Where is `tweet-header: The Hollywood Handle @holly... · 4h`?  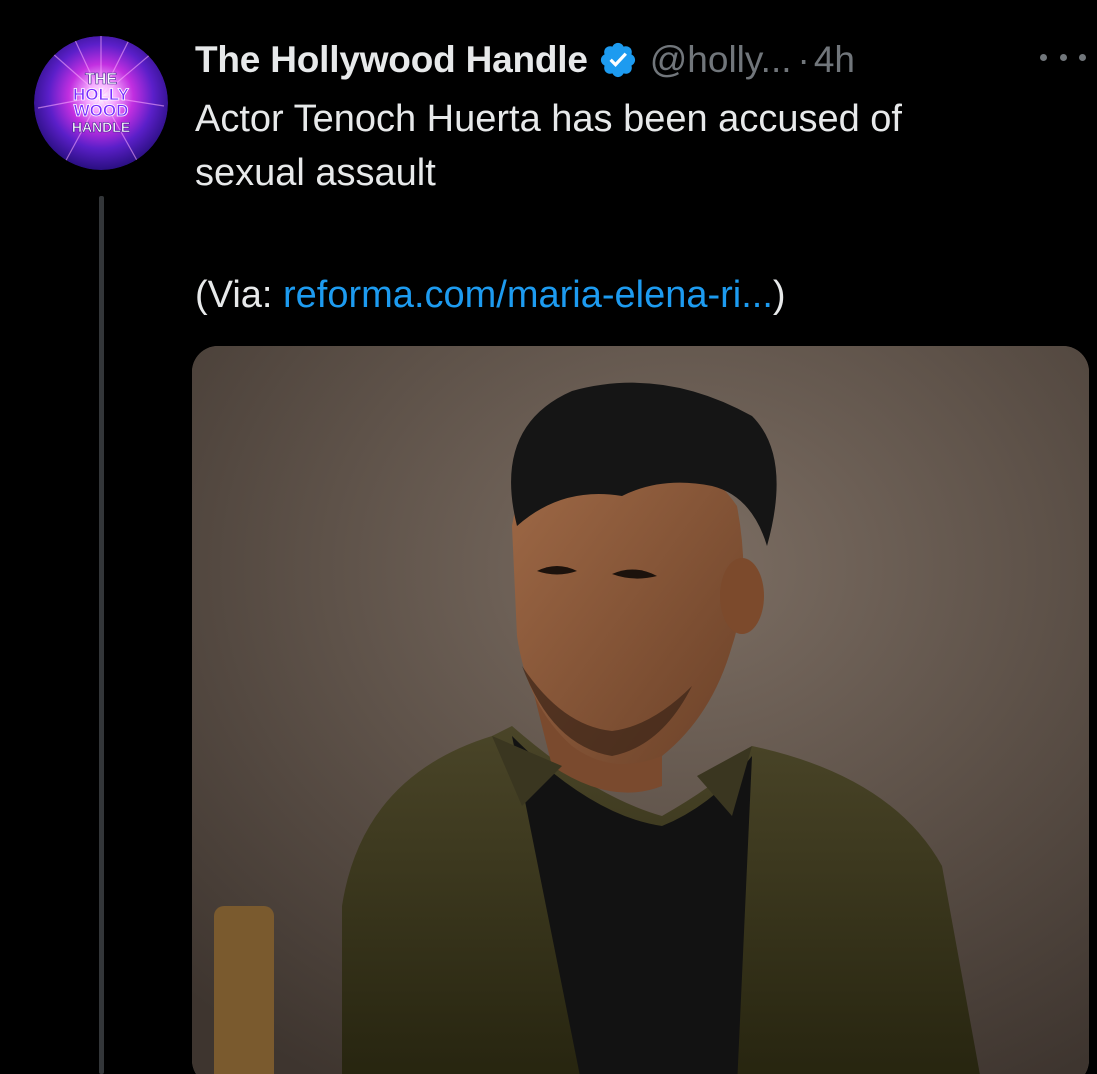 tweet-header: The Hollywood Handle @holly... · 4h is located at coordinates (525, 60).